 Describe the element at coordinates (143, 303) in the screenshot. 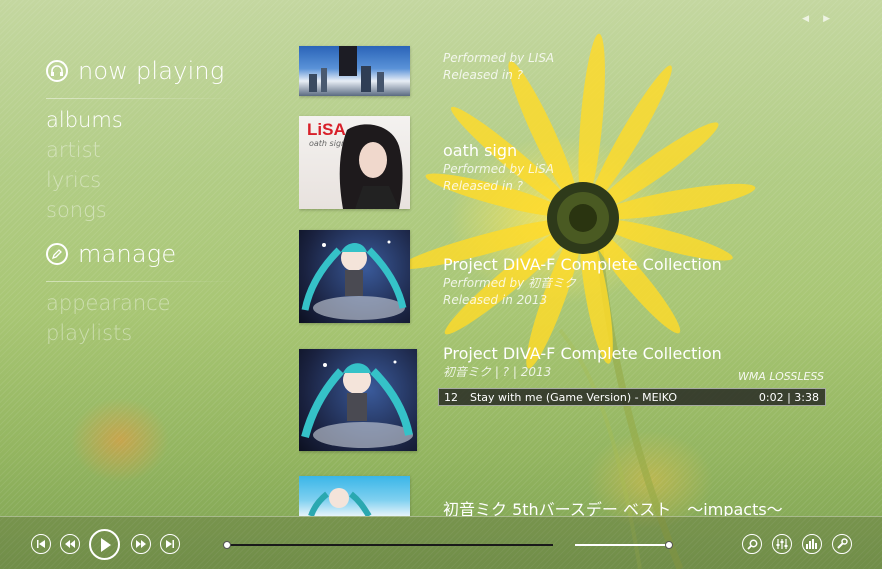

I see `nav-appearance: appearance` at that location.